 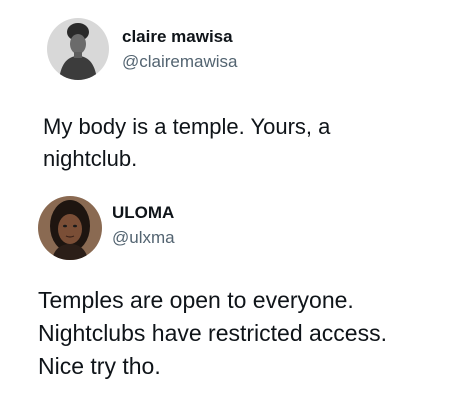 I want to click on display-name: claire mawisa, so click(x=177, y=37).